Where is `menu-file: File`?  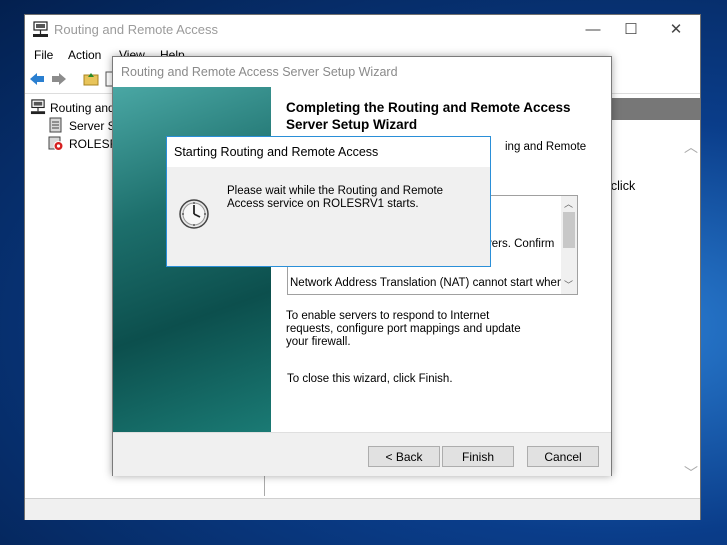
menu-file: File is located at coordinates (43, 55).